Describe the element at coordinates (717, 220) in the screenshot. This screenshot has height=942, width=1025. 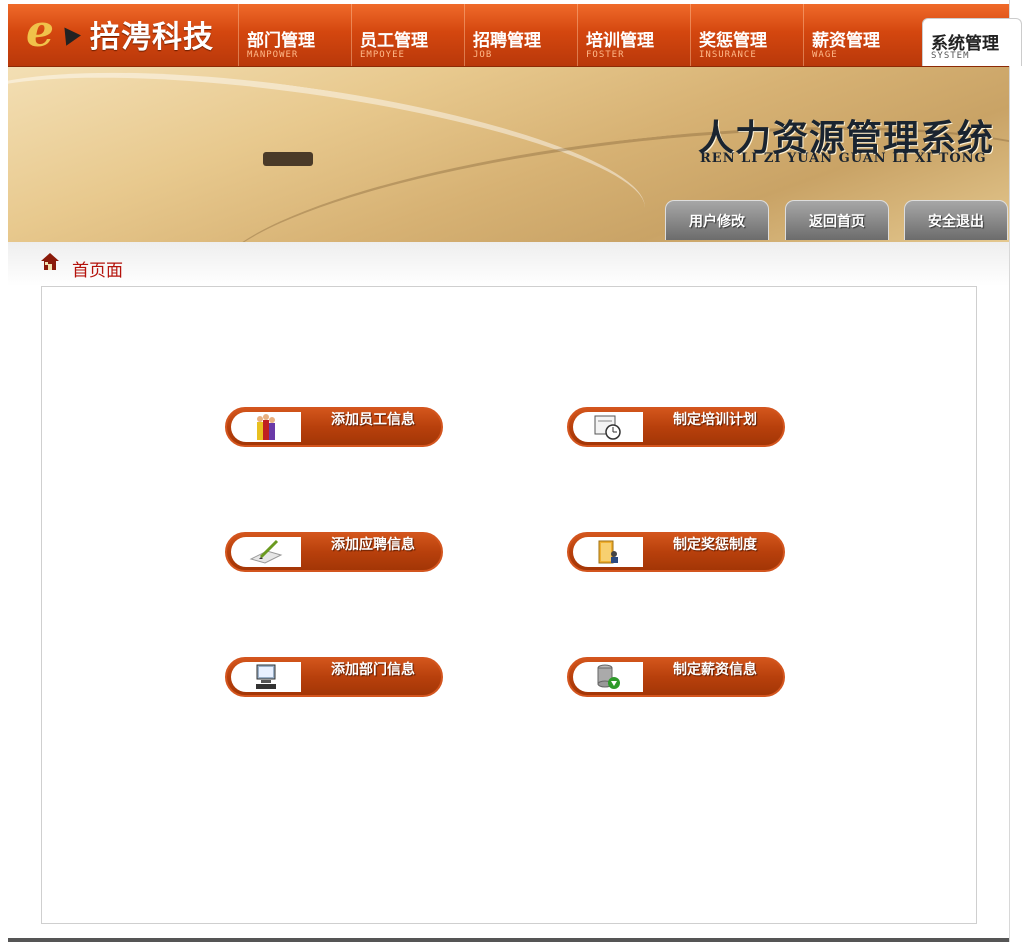
I see `edit-user-button: 用户修改` at that location.